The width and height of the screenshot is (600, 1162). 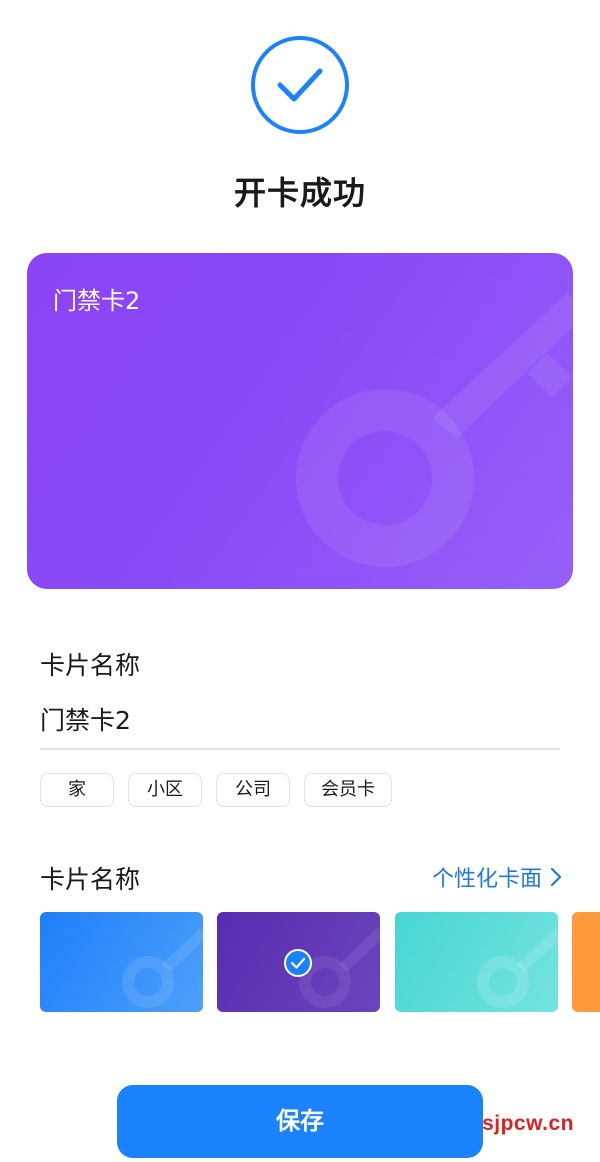 I want to click on skin-option-purple, so click(x=298, y=962).